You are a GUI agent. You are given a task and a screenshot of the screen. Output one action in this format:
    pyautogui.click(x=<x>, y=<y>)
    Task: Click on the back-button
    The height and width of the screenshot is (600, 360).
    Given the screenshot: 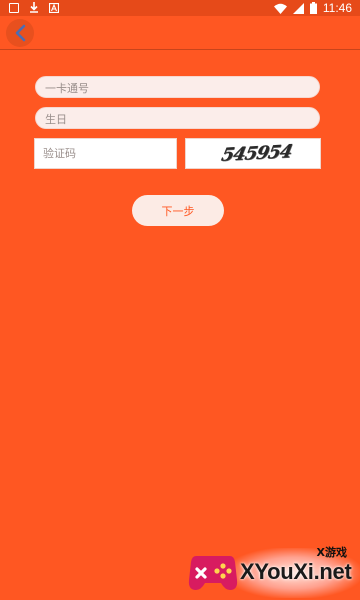 What is the action you would take?
    pyautogui.click(x=20, y=33)
    